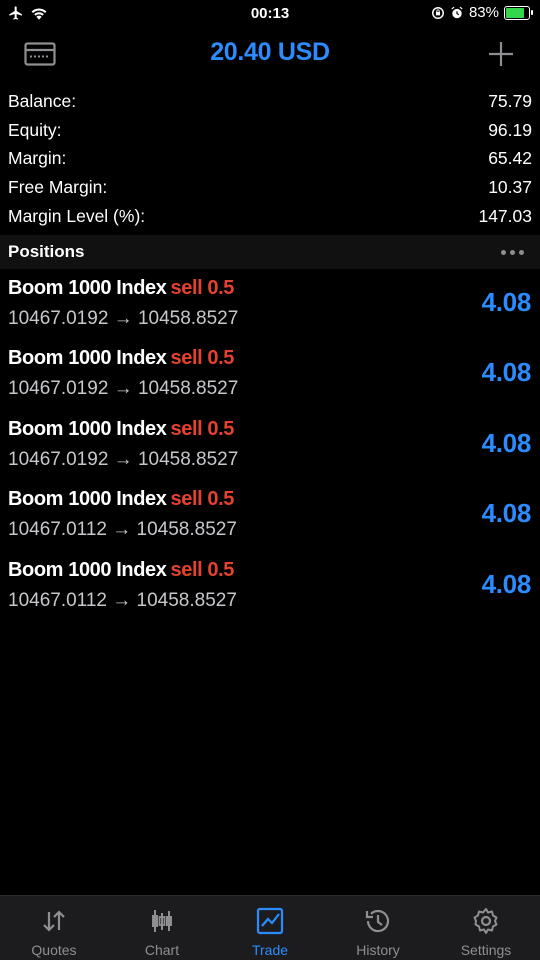  Describe the element at coordinates (58, 187) in the screenshot. I see `summary-label: Free Margin:` at that location.